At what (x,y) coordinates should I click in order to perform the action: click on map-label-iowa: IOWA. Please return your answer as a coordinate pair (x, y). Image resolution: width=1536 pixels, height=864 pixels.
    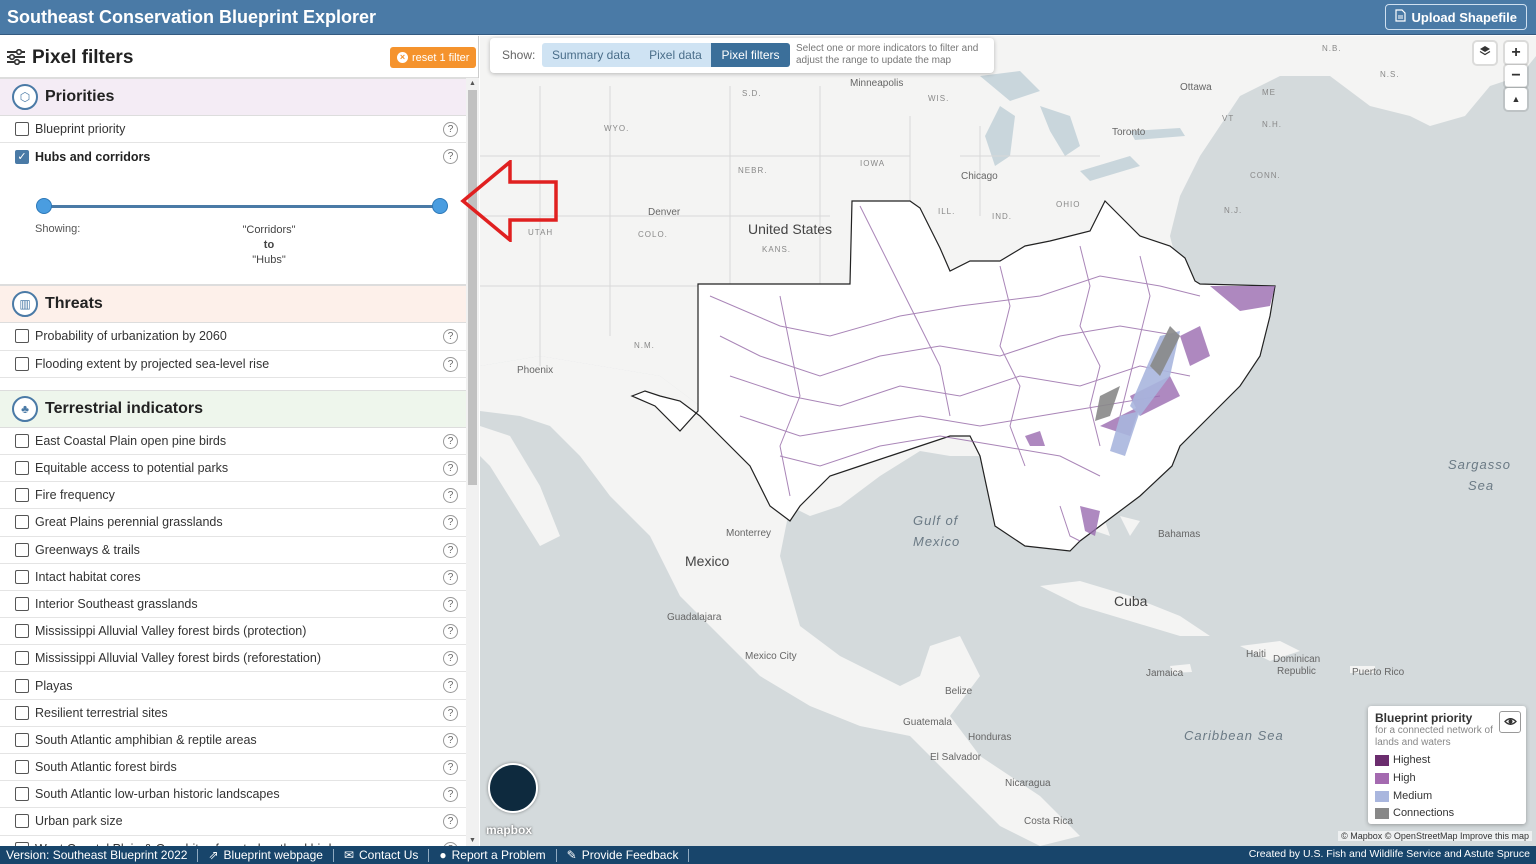
    Looking at the image, I should click on (873, 163).